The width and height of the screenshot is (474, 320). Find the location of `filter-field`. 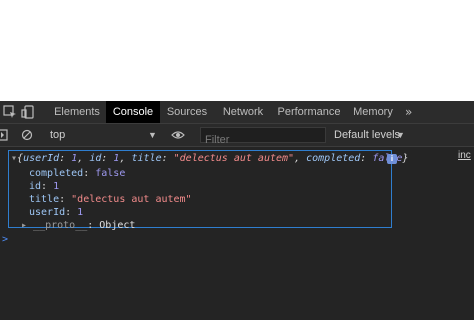

filter-field is located at coordinates (263, 137).